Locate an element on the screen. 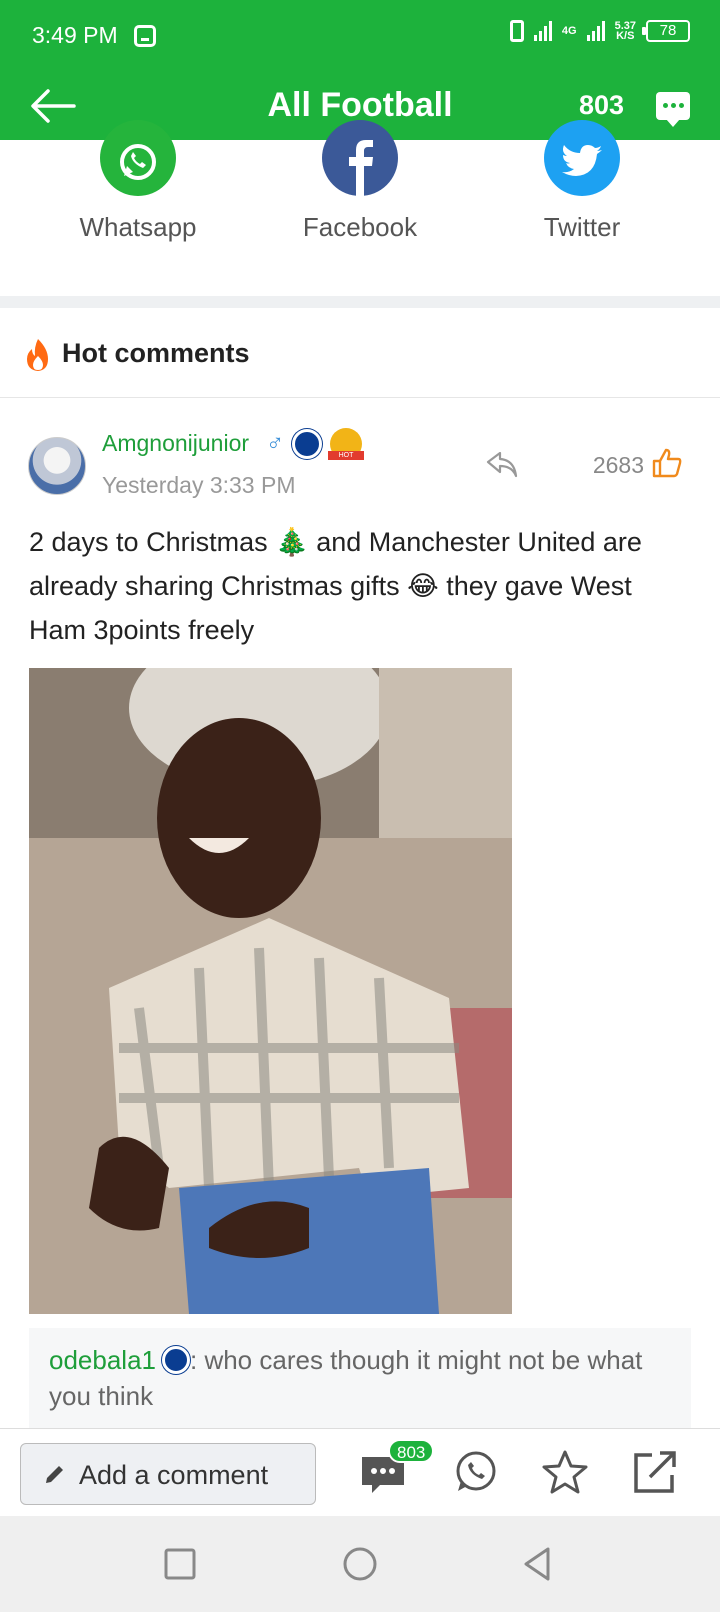  recents-square-icon is located at coordinates (180, 1564).